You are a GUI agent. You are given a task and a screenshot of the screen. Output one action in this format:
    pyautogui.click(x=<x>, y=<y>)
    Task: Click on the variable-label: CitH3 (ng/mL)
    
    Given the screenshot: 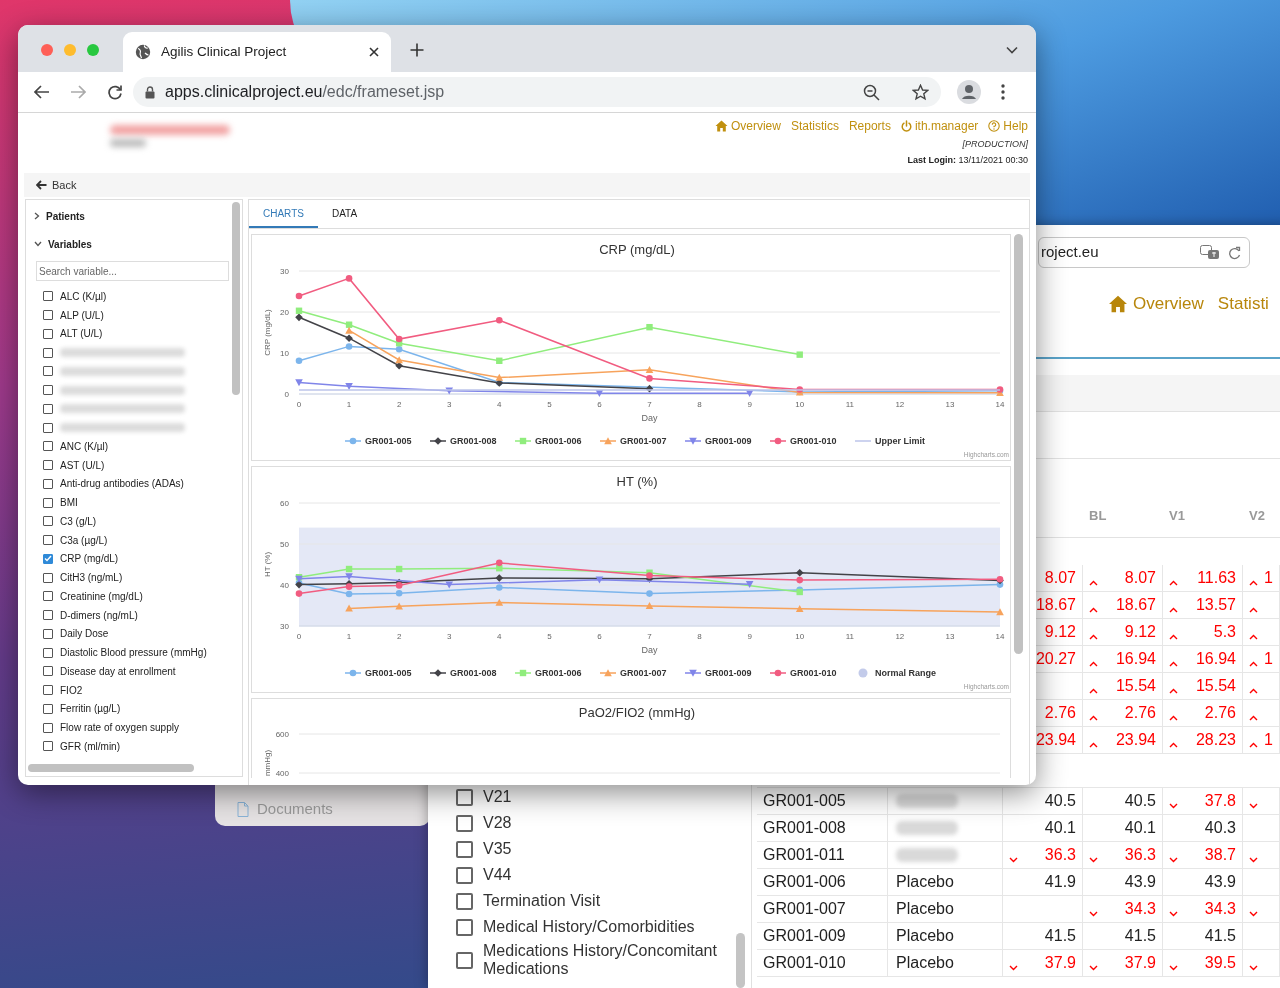 What is the action you would take?
    pyautogui.click(x=91, y=578)
    